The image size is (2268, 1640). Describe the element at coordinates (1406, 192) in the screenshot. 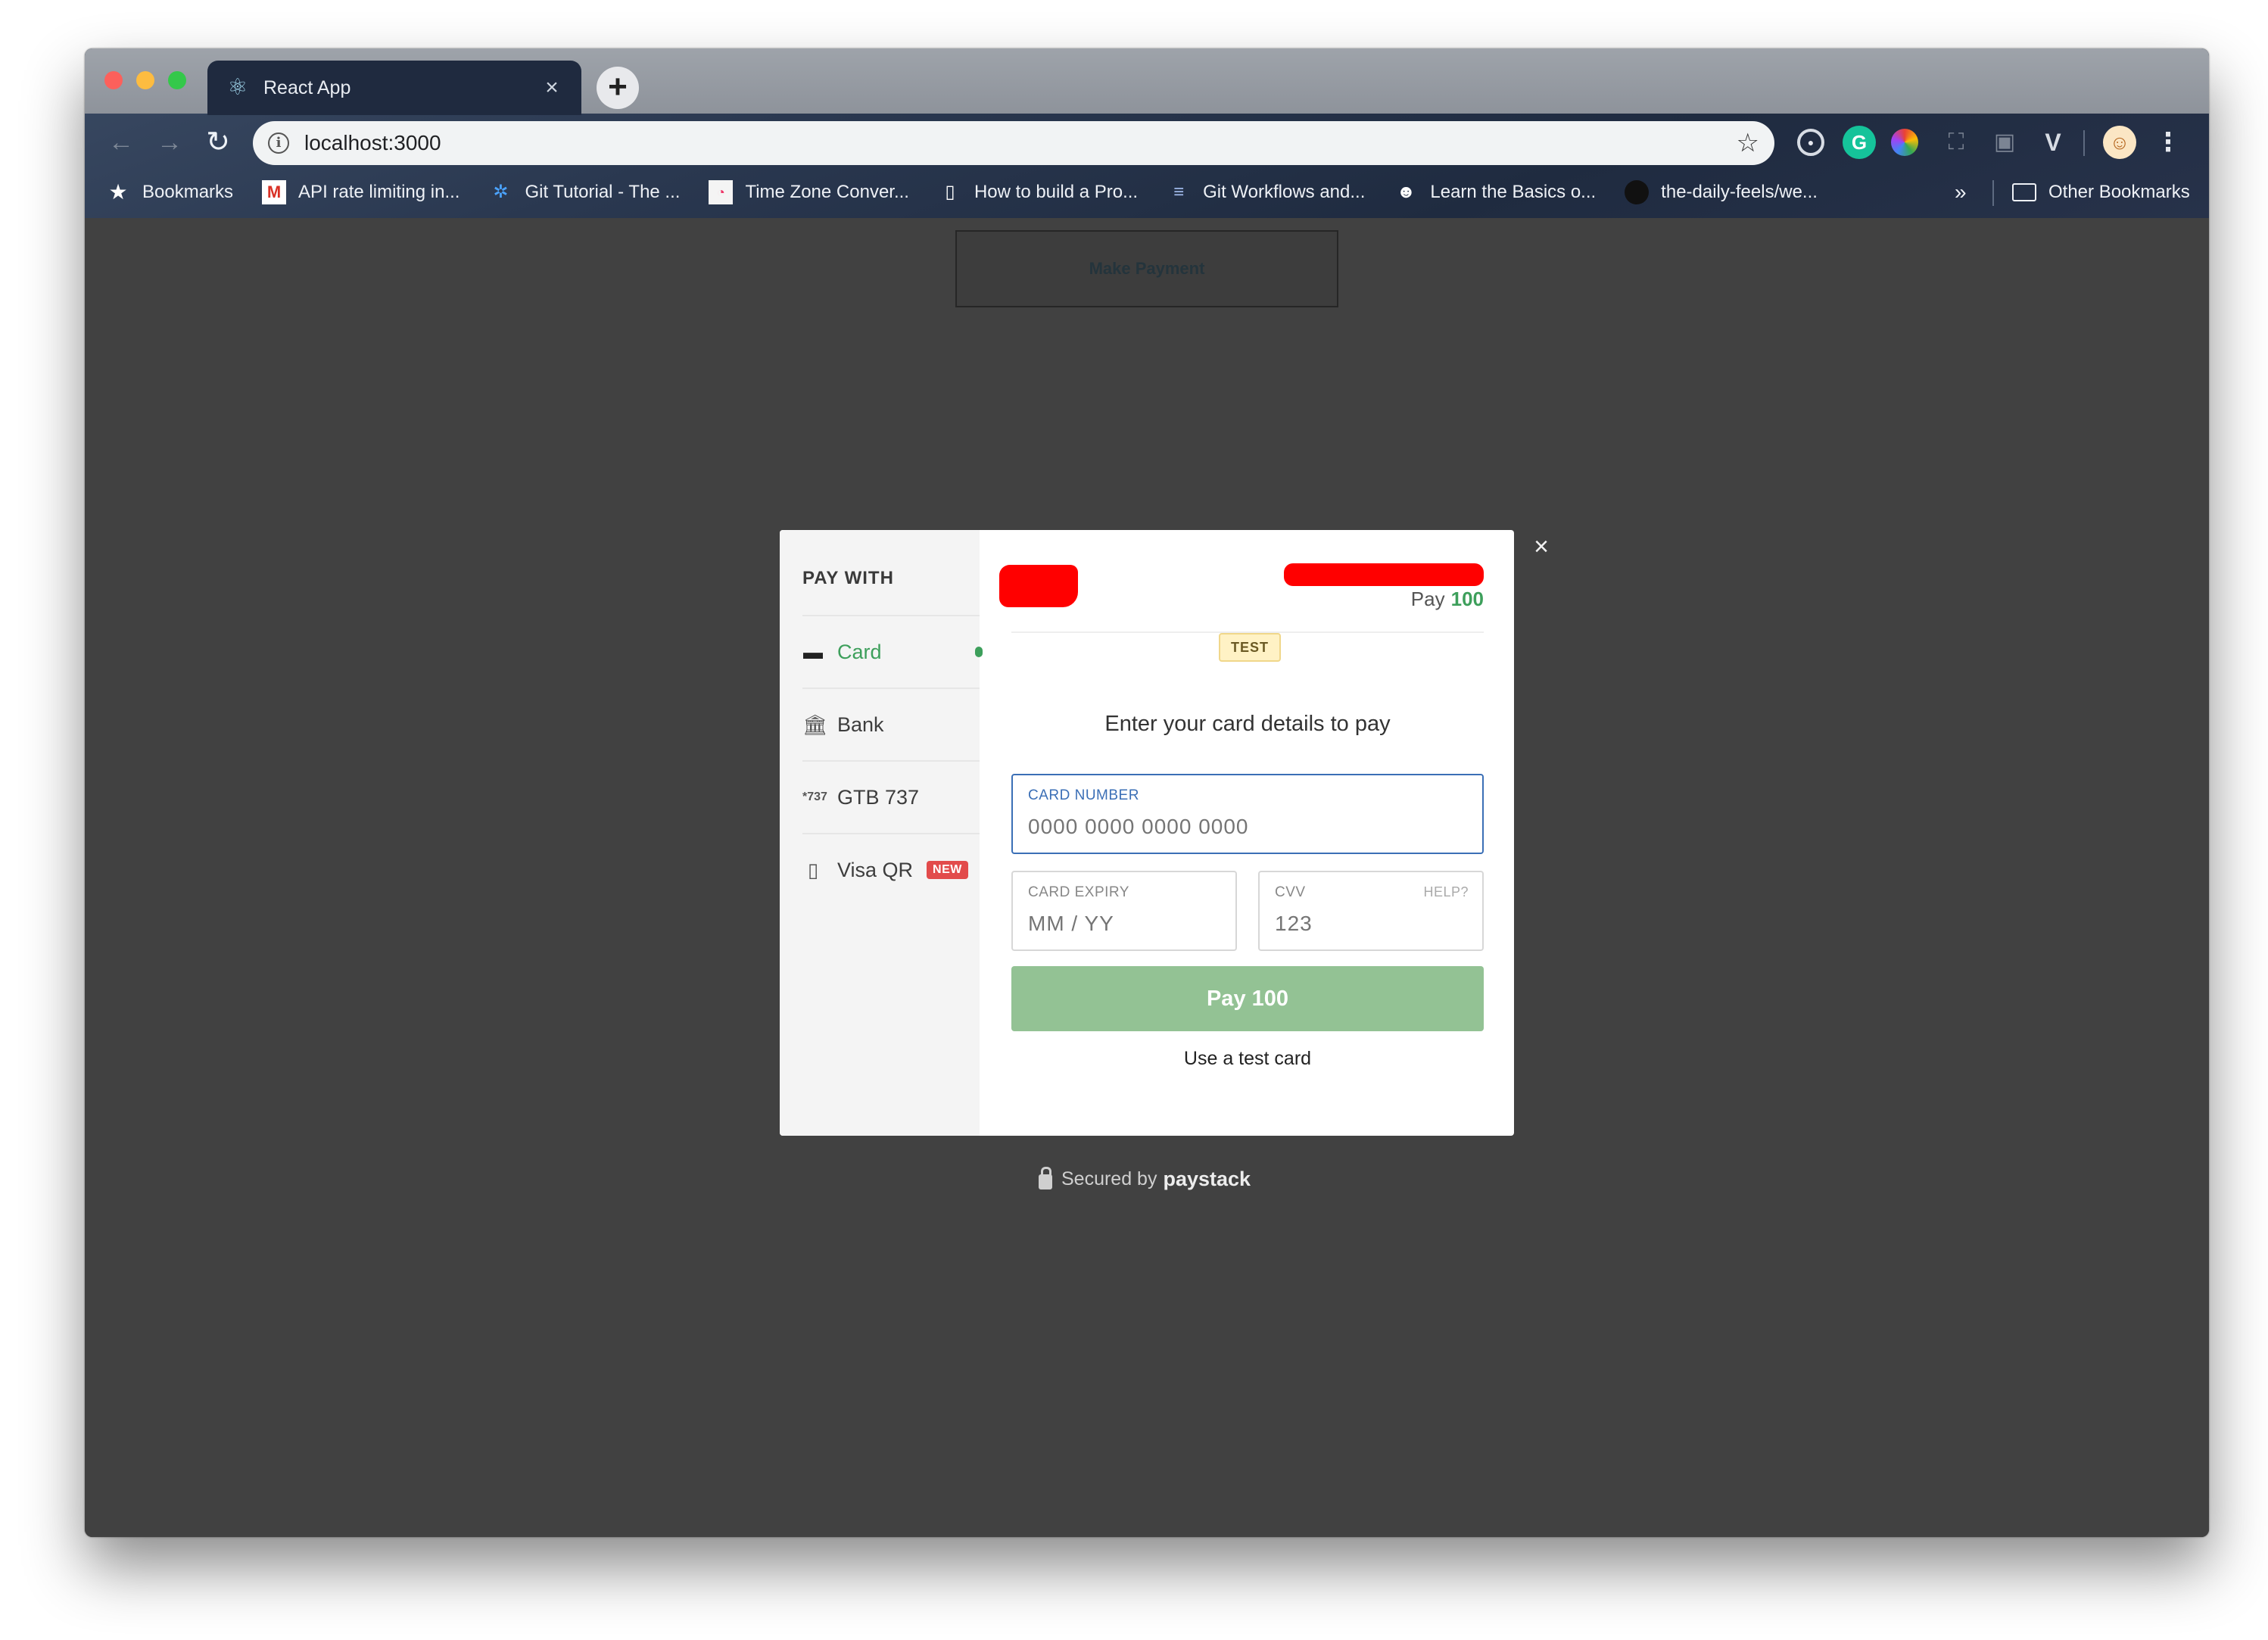

I see `ninja-icon: ☻` at that location.